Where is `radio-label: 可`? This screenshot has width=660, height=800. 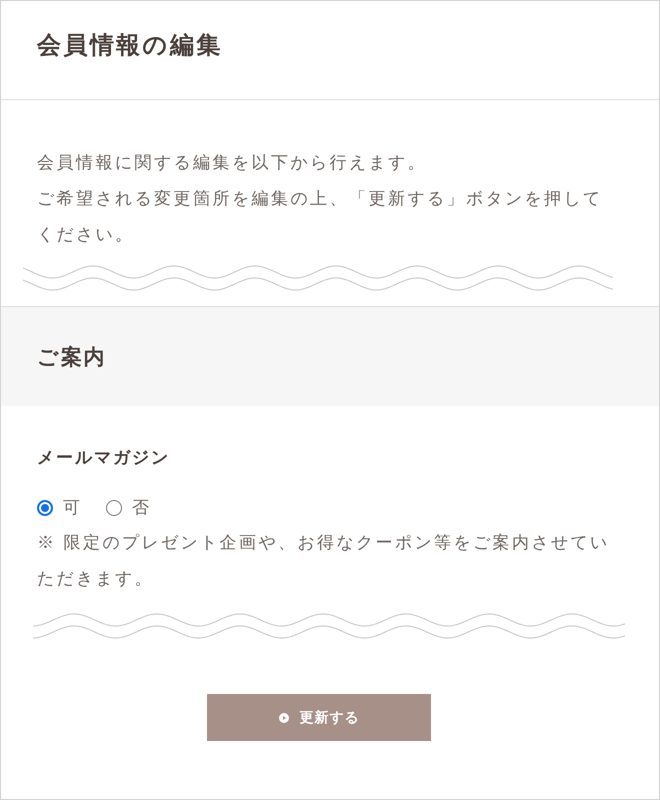 radio-label: 可 is located at coordinates (72, 508).